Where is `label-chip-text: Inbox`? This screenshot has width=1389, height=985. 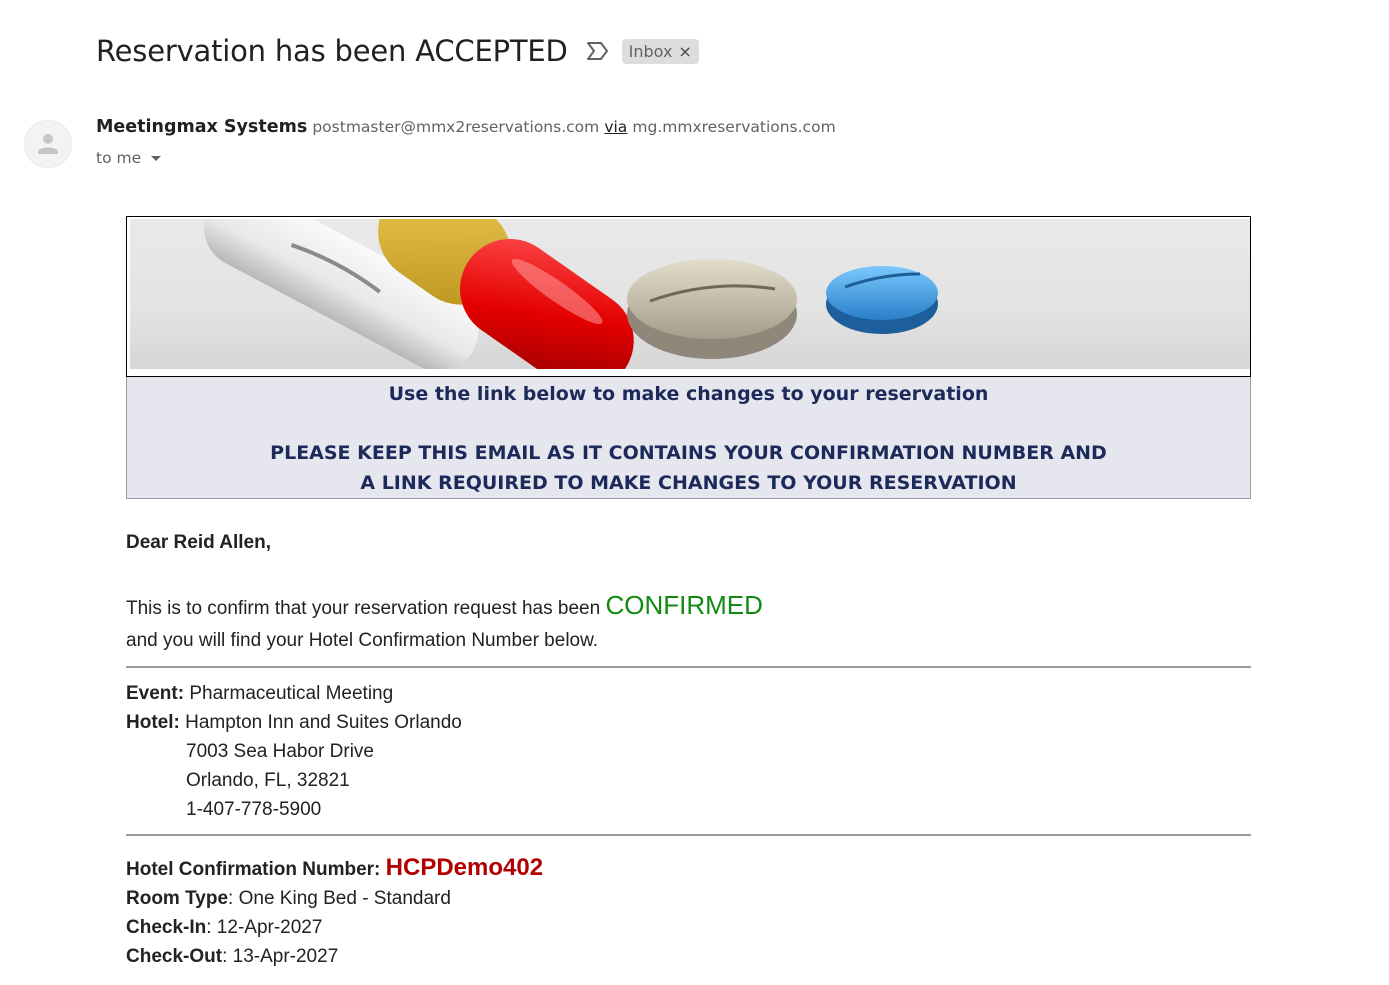
label-chip-text: Inbox is located at coordinates (650, 51).